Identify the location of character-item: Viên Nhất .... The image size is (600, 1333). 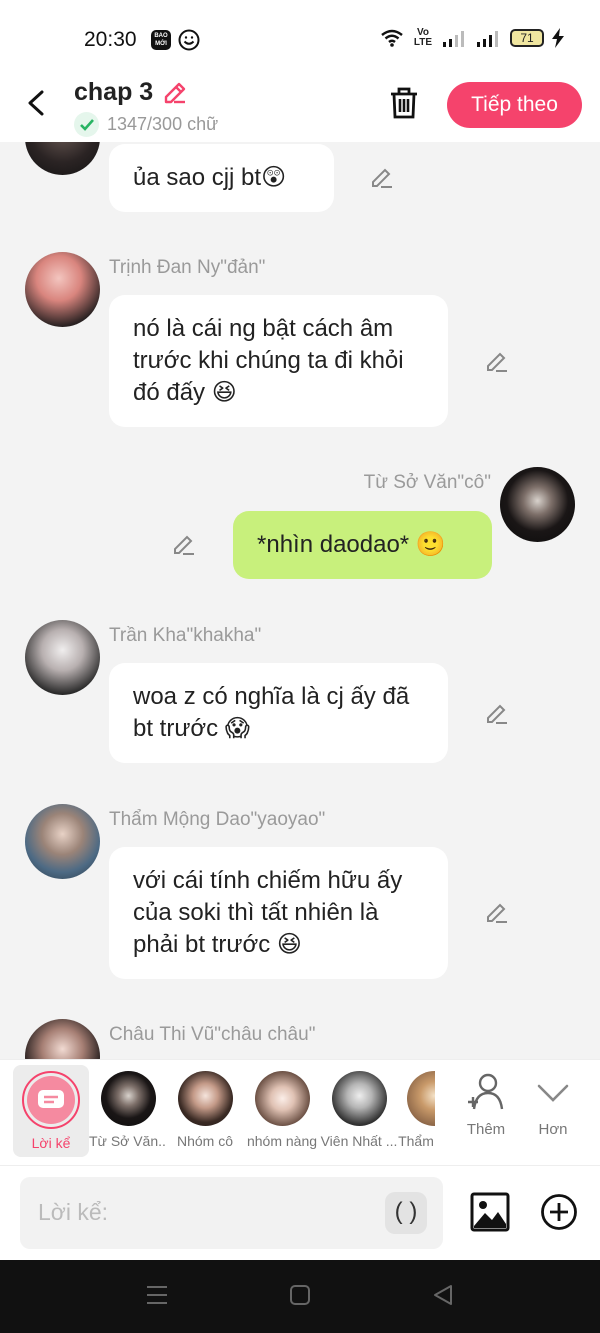
(359, 1108).